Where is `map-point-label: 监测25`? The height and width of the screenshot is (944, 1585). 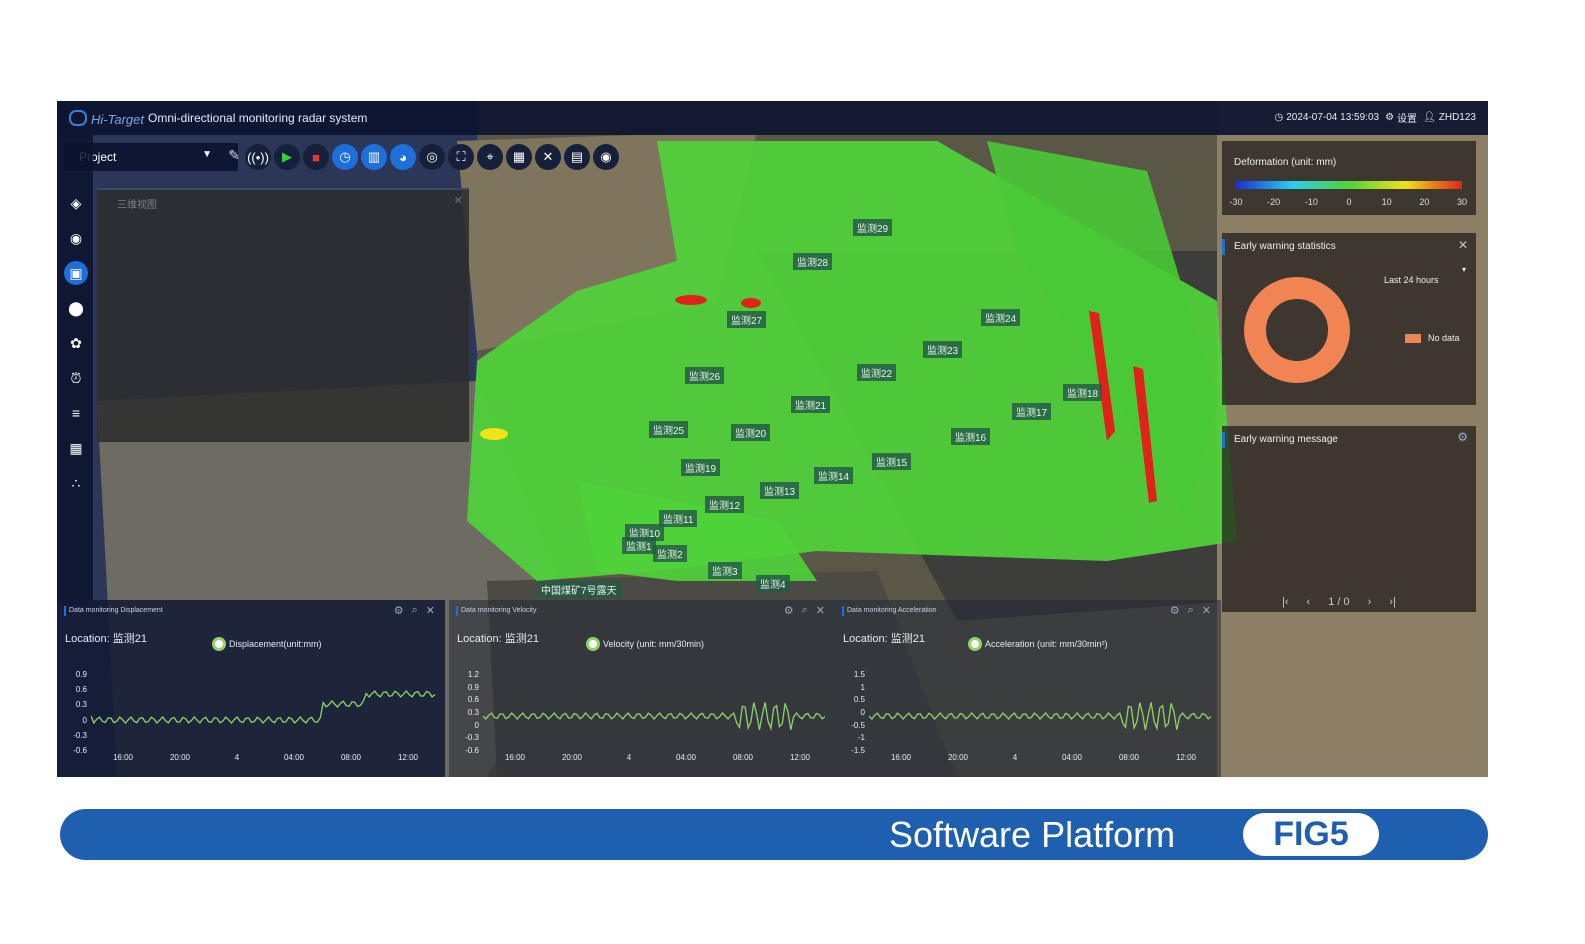 map-point-label: 监测25 is located at coordinates (669, 429).